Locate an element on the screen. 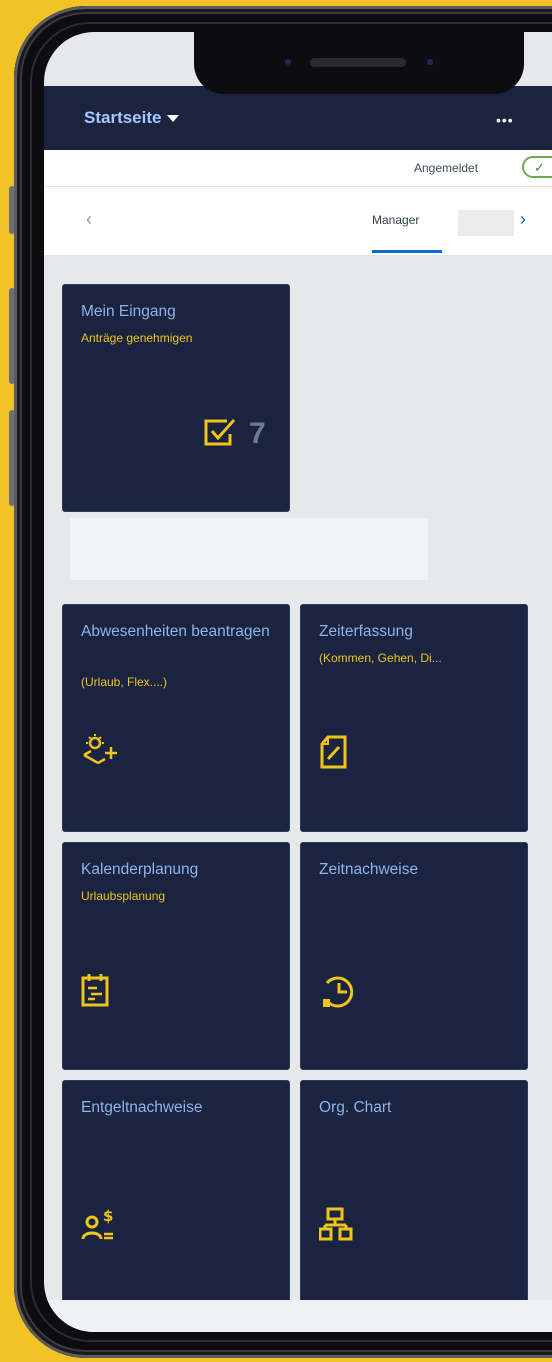 The width and height of the screenshot is (552, 1362). status-text: Angemeldet is located at coordinates (446, 168).